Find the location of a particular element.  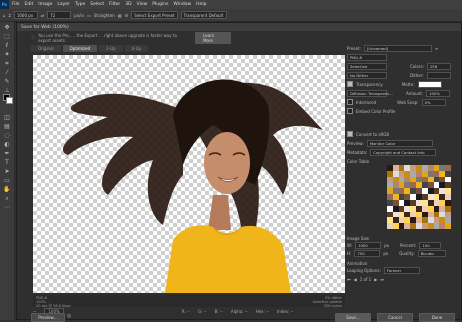

magic-wand-icon: ✦ is located at coordinates (7, 55).